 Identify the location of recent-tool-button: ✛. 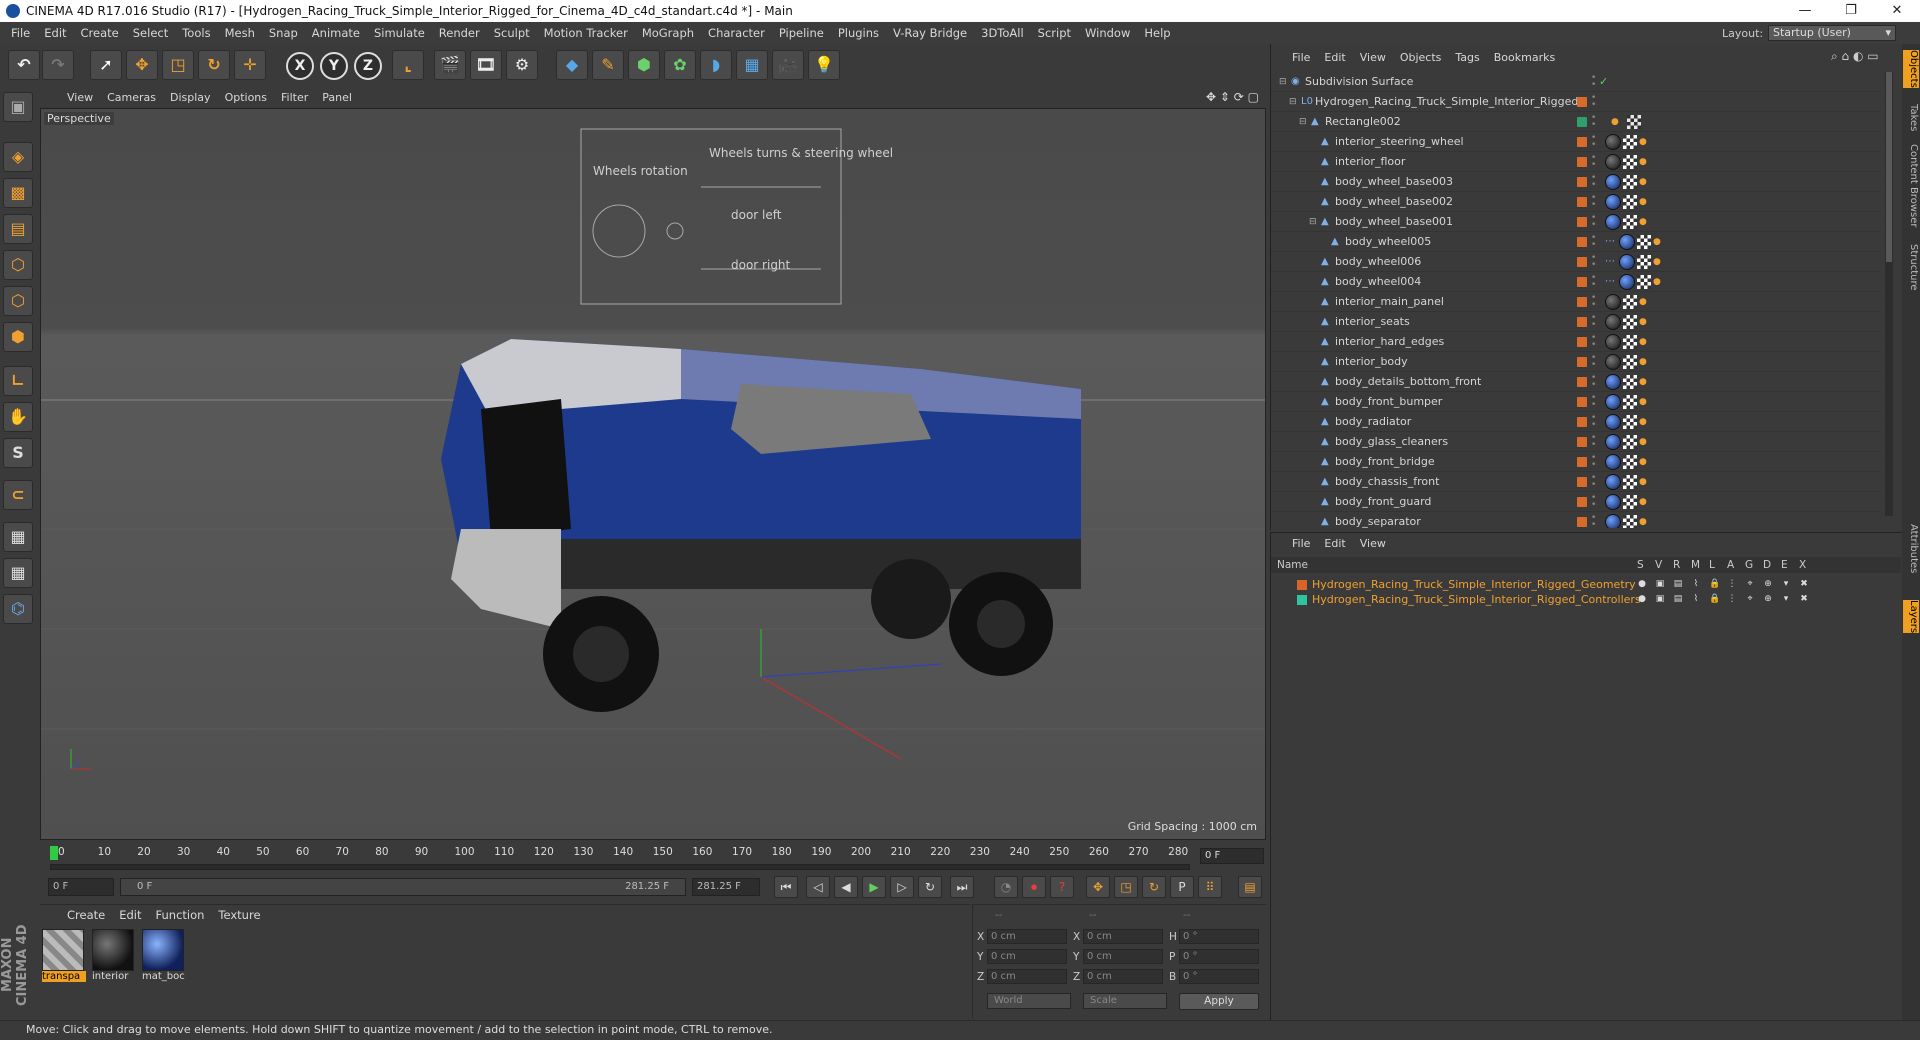
(250, 65).